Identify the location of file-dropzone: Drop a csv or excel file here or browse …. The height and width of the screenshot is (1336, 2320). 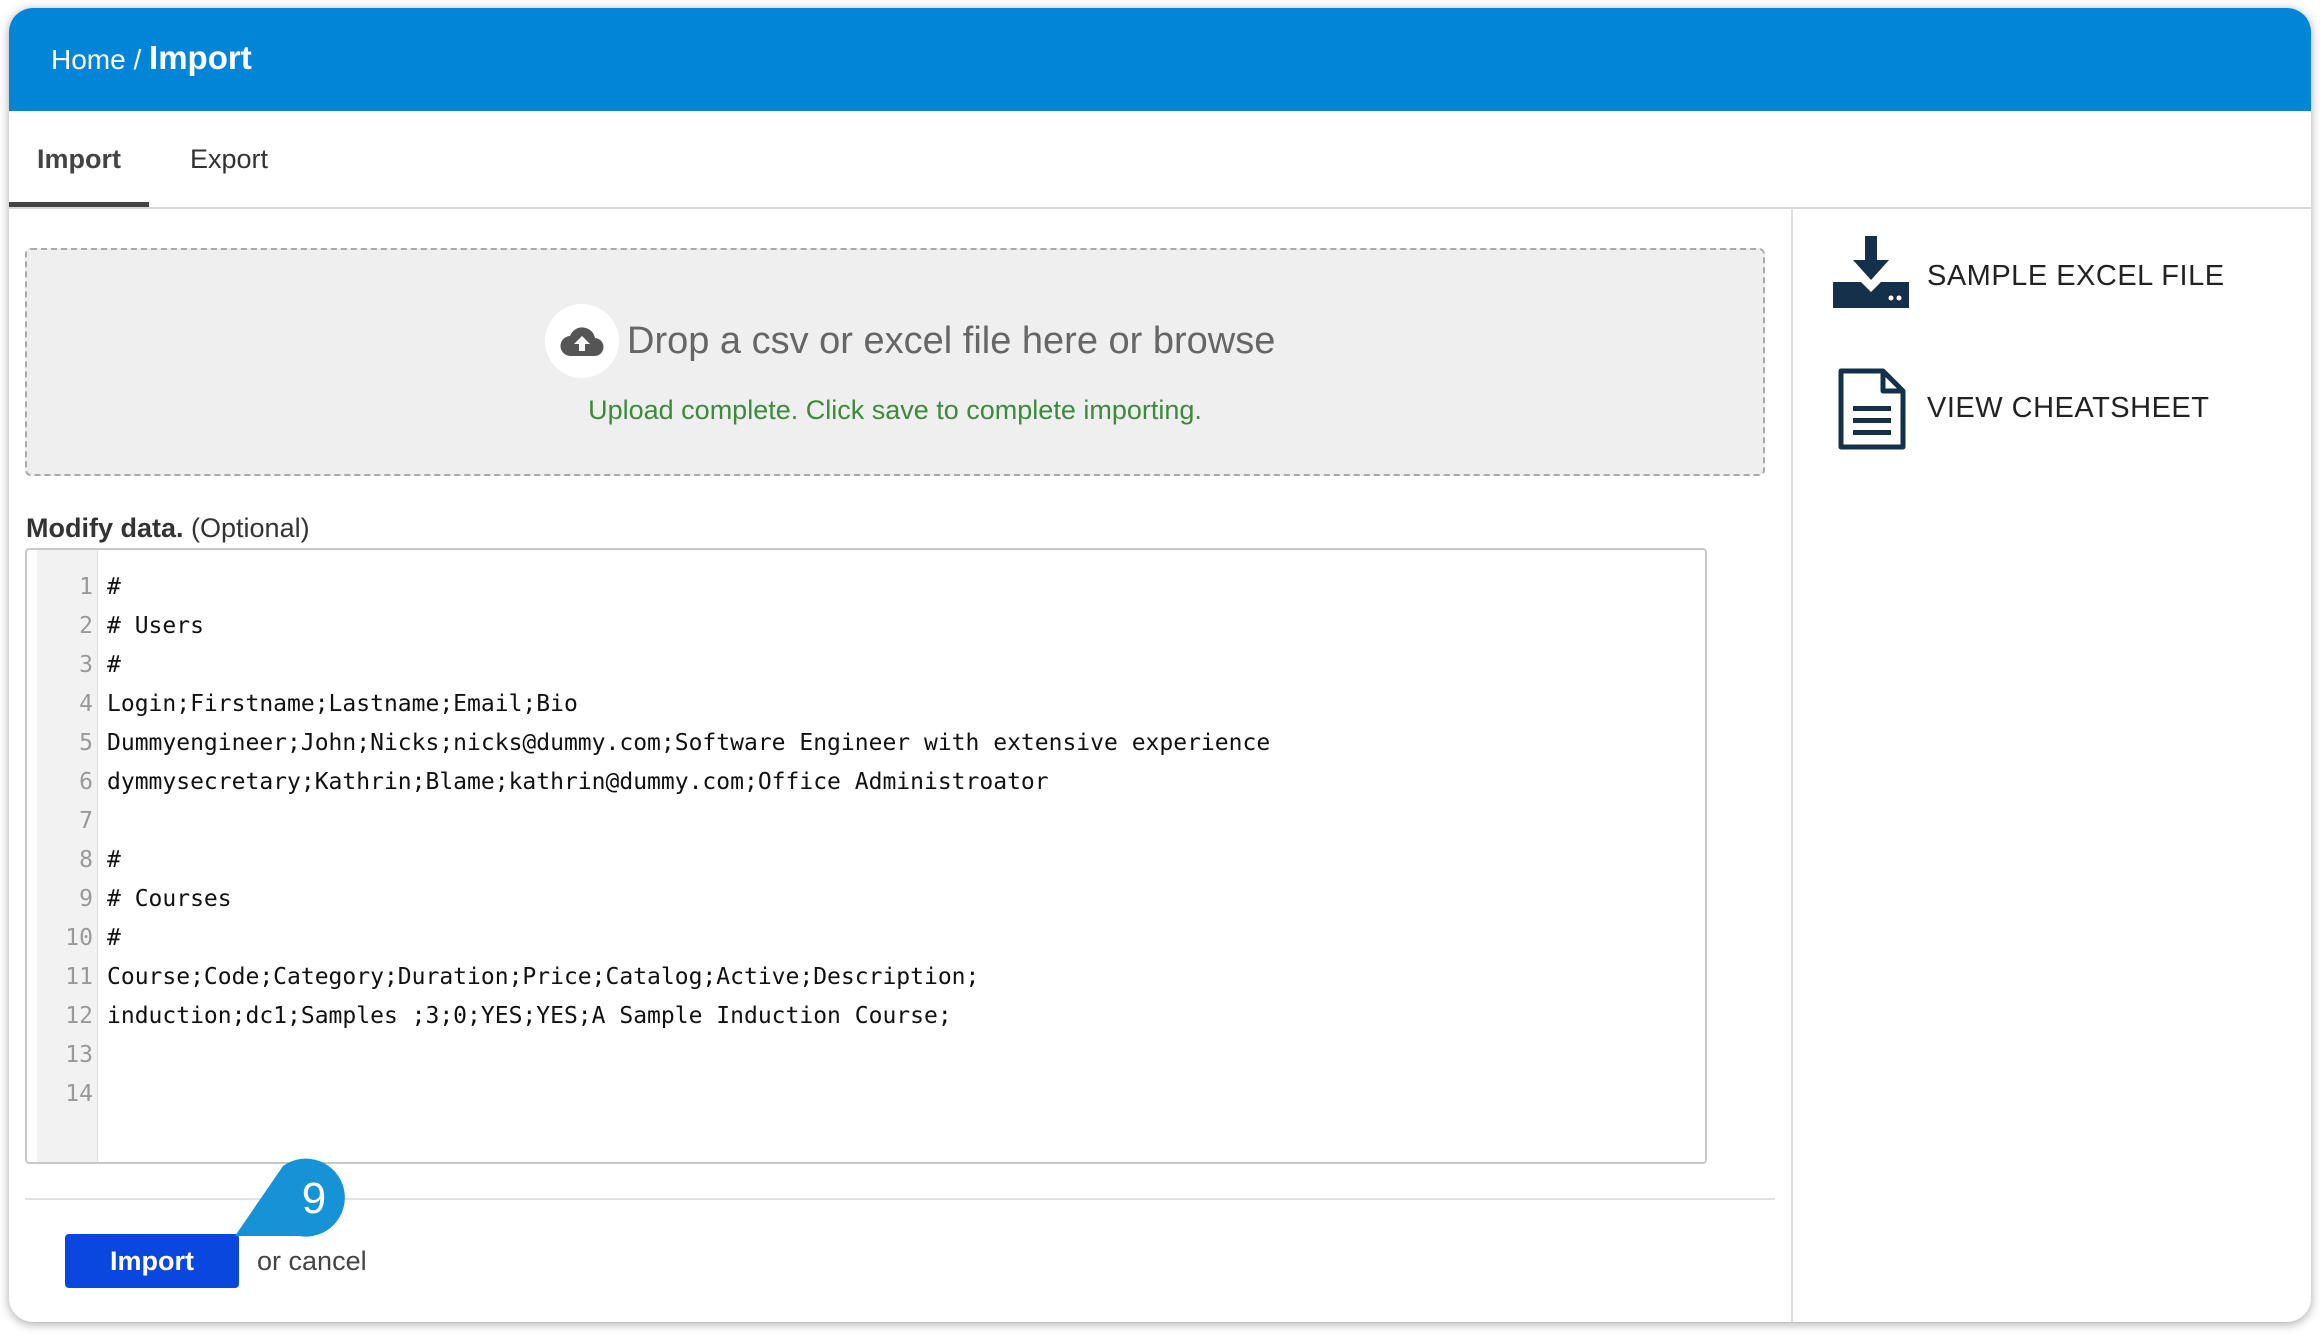
(895, 362).